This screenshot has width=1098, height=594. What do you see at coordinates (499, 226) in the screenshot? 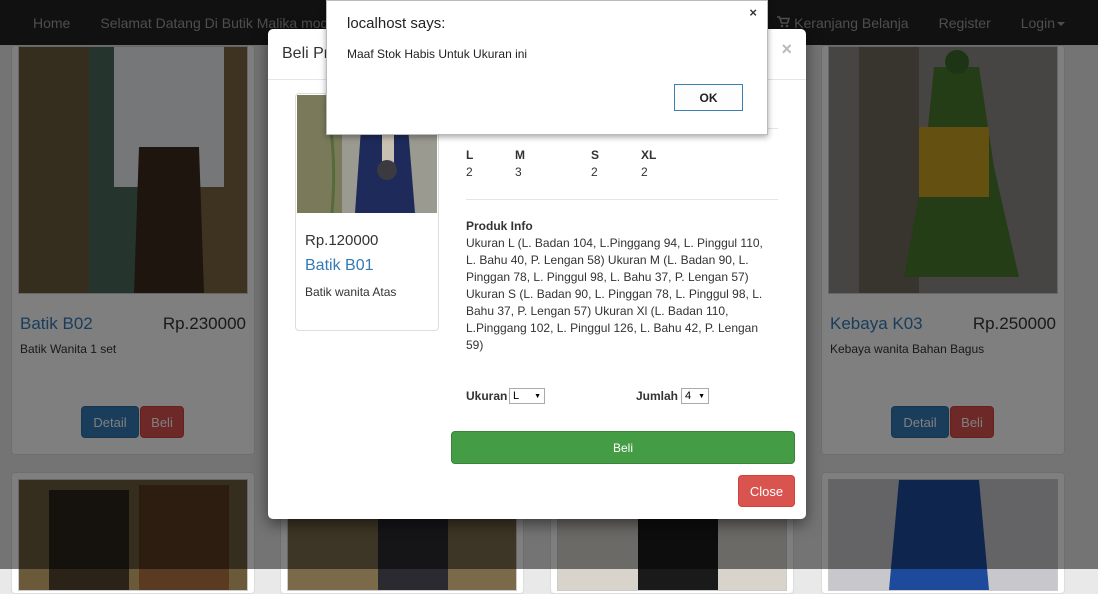
I see `product-info-title: Produk Info` at bounding box center [499, 226].